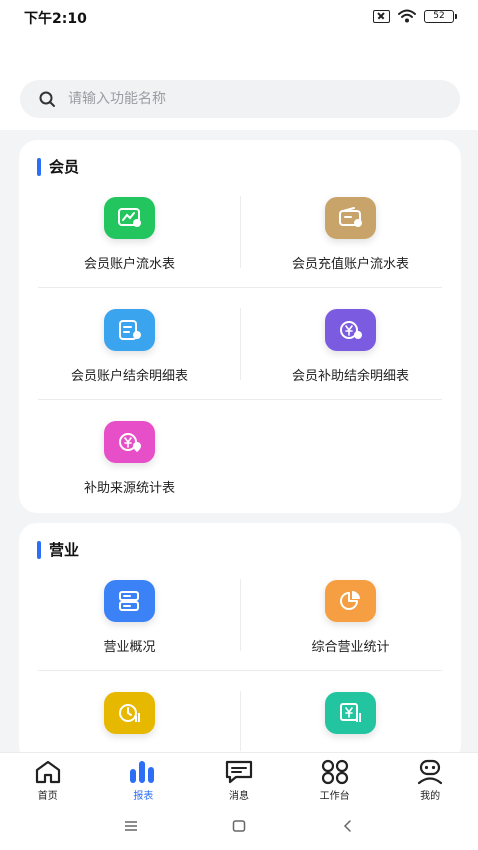 The height and width of the screenshot is (850, 478). Describe the element at coordinates (47, 99) in the screenshot. I see `search-icon` at that location.